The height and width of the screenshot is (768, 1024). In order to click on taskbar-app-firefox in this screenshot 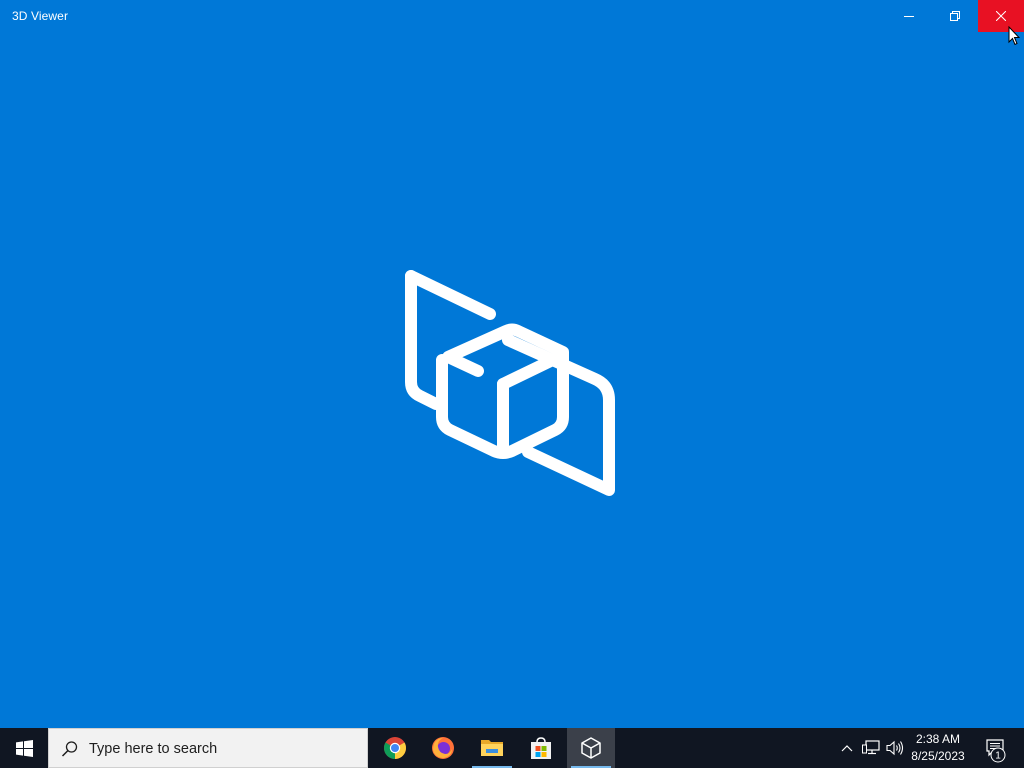, I will do `click(443, 748)`.